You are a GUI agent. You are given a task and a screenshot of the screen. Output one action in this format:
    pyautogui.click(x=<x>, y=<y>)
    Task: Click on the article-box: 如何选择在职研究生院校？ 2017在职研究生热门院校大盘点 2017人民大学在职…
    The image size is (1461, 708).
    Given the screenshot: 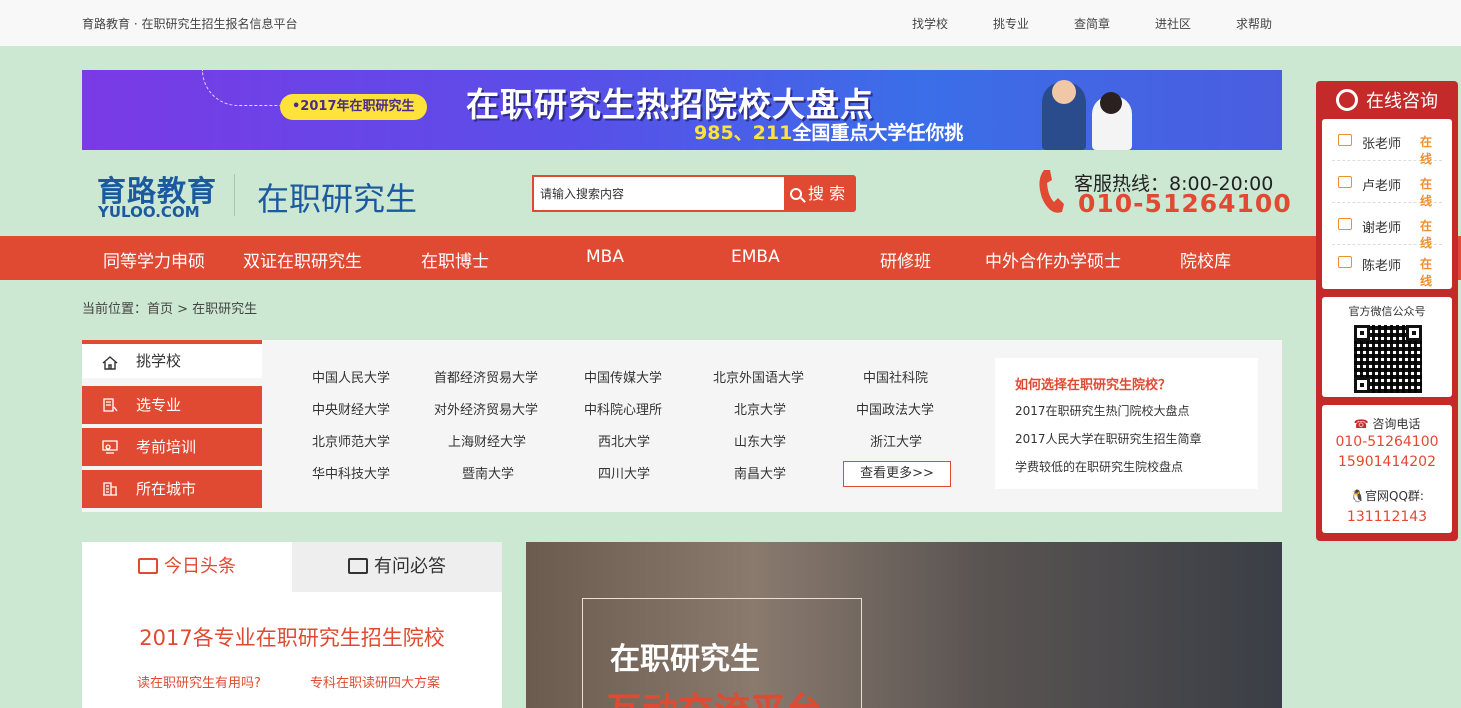 What is the action you would take?
    pyautogui.click(x=1126, y=423)
    